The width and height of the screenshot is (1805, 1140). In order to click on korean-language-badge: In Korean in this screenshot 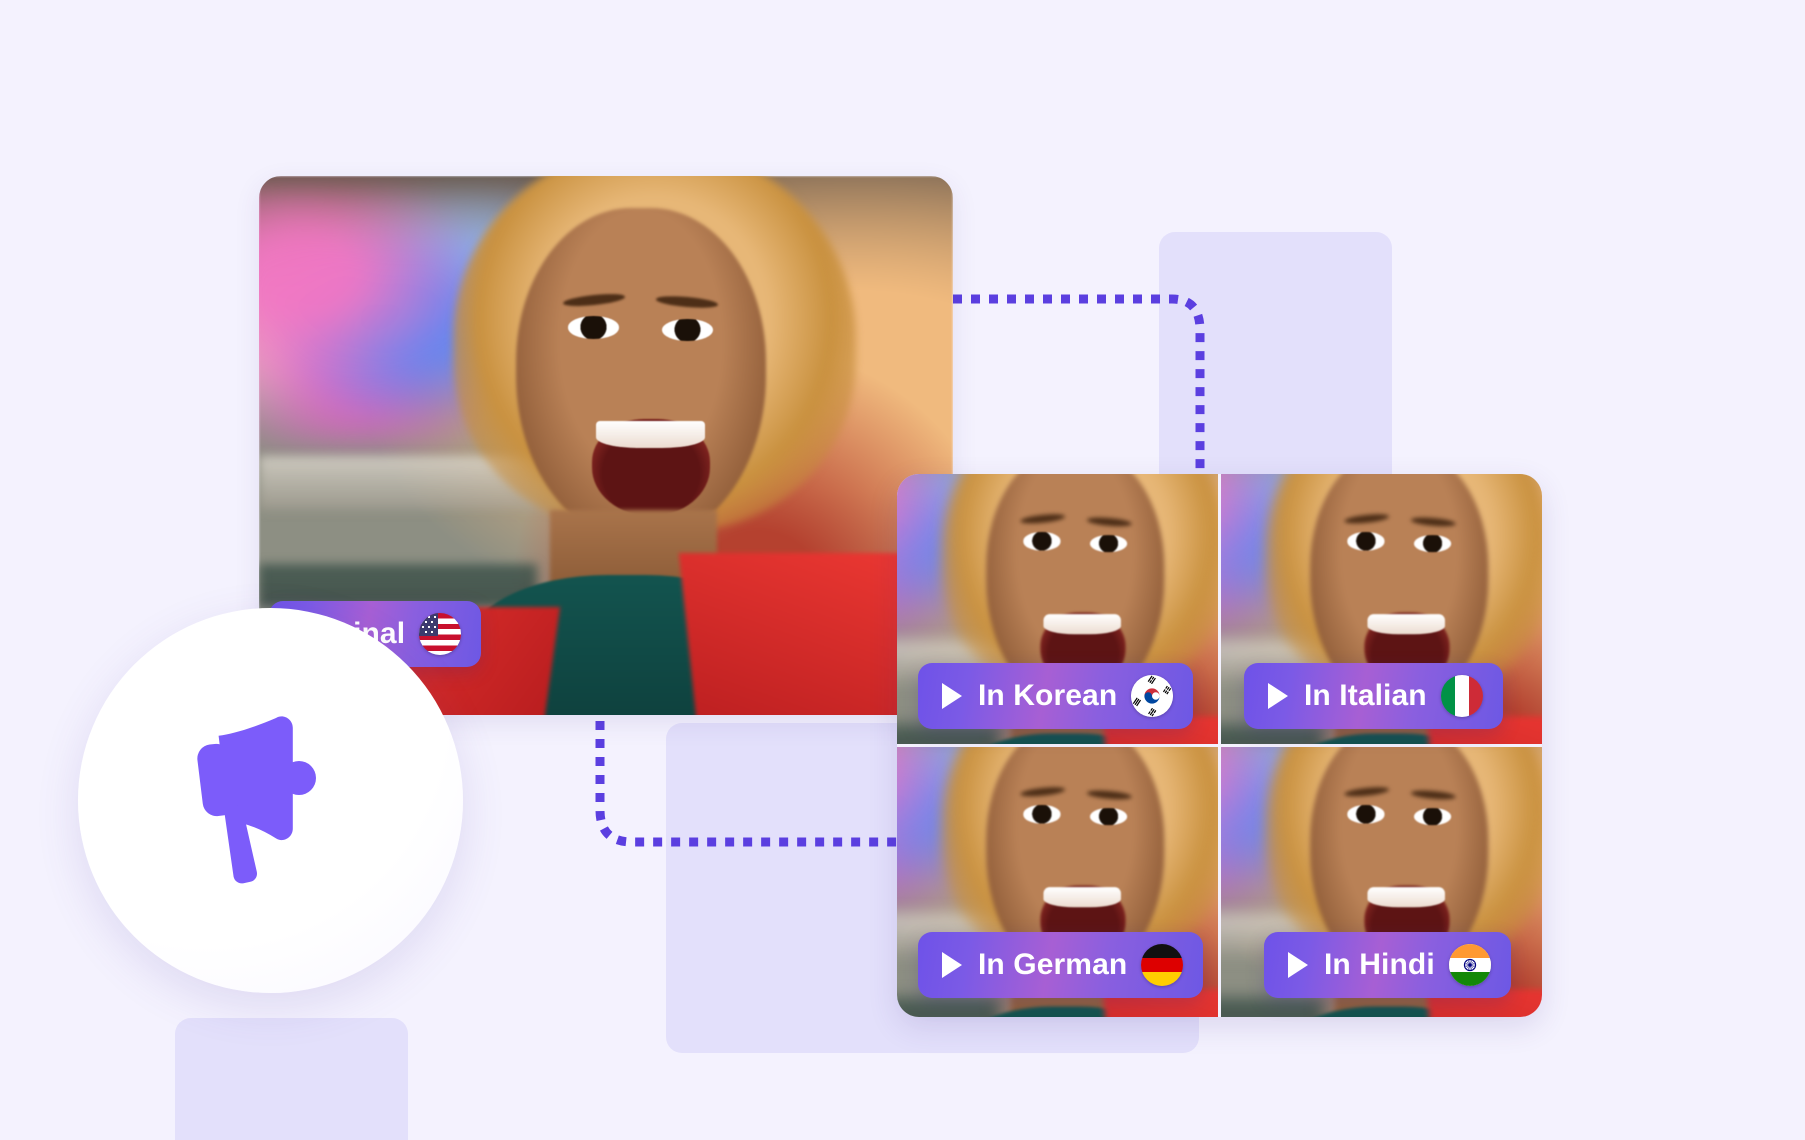, I will do `click(1056, 696)`.